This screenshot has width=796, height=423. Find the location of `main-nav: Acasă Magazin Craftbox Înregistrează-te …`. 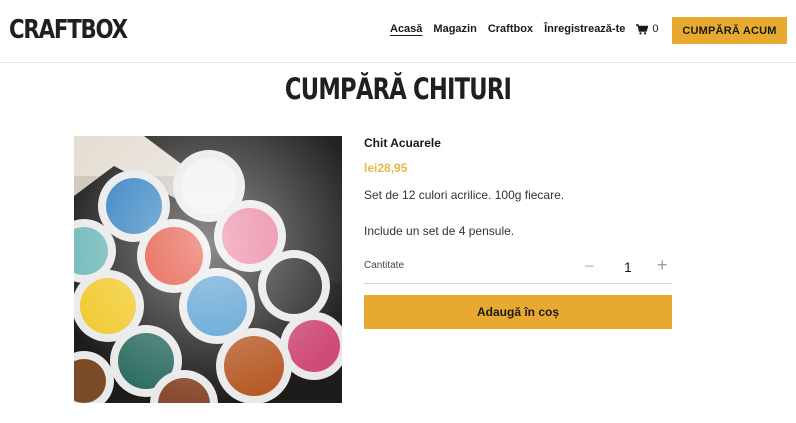

main-nav: Acasă Magazin Craftbox Înregistrează-te … is located at coordinates (530, 29).